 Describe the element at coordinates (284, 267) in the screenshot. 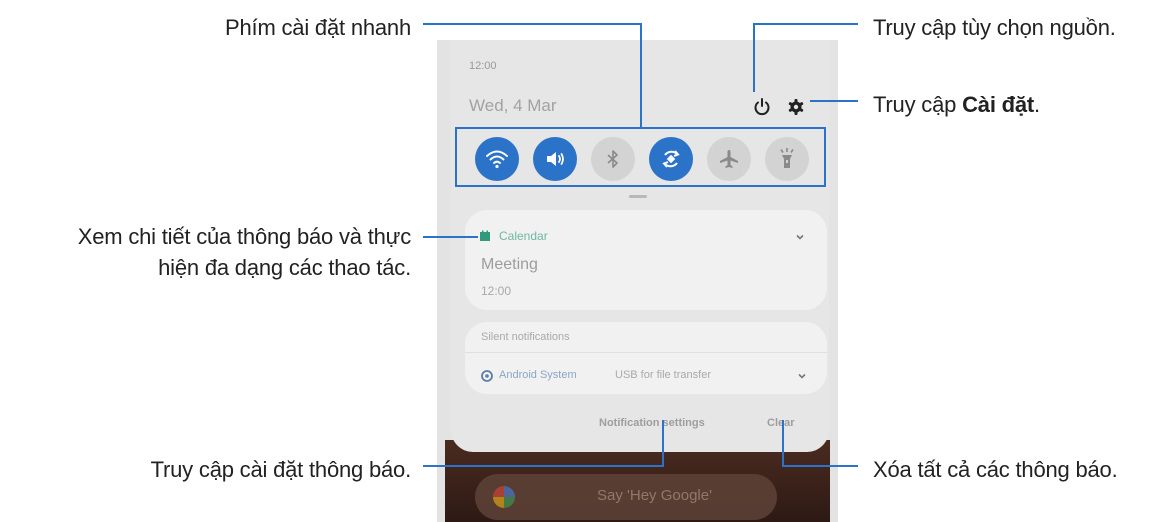

I see `callout-notification-detail-line2: hiện đa dạng các thao tác.` at that location.